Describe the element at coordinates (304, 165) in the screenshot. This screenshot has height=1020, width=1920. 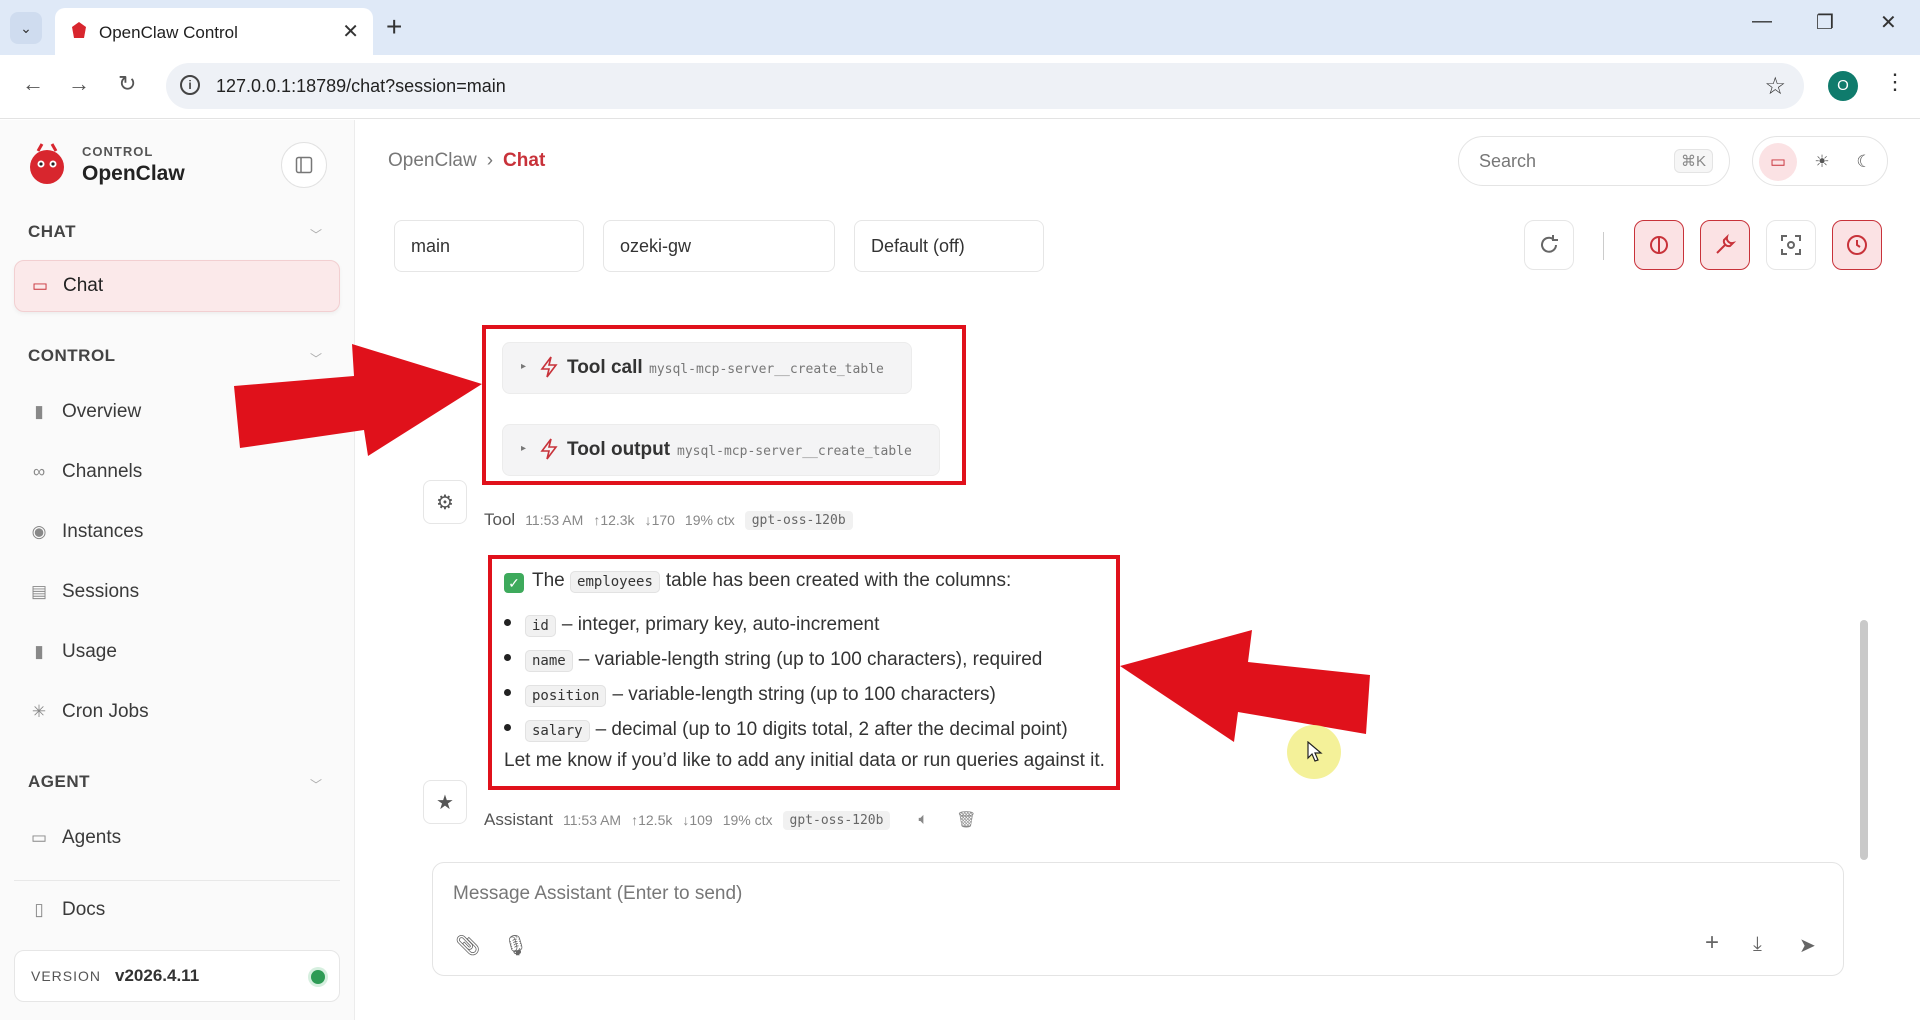
I see `collapse-sidebar-button` at that location.